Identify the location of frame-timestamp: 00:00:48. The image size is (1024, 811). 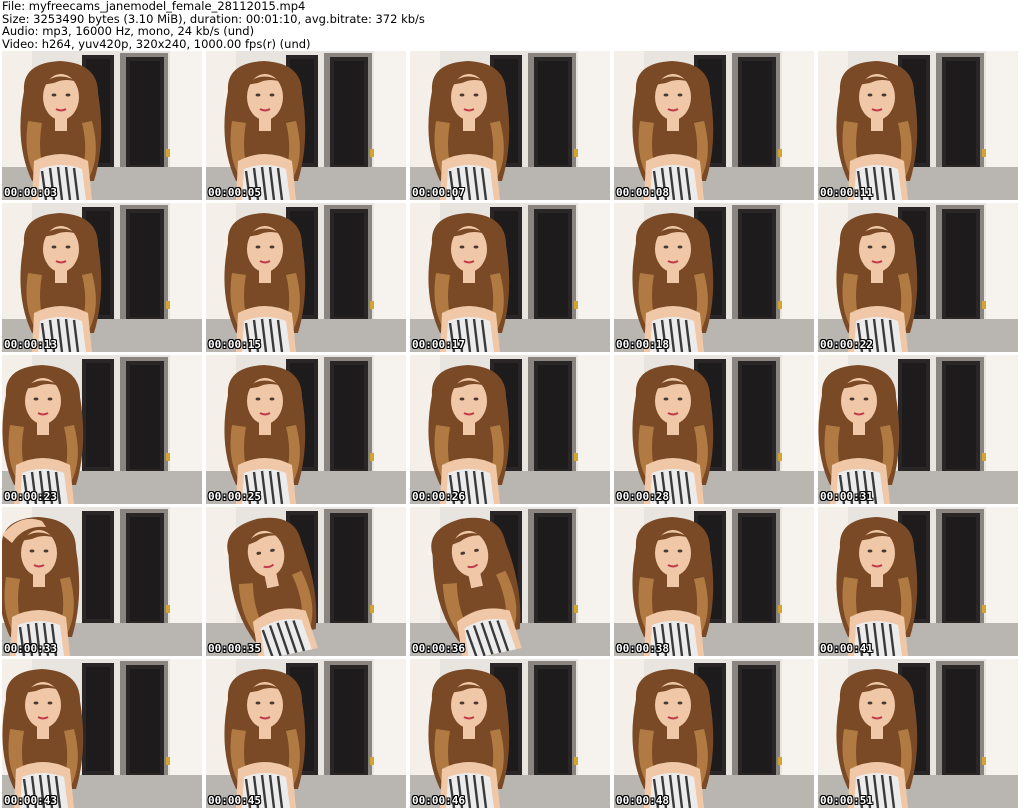
(642, 800).